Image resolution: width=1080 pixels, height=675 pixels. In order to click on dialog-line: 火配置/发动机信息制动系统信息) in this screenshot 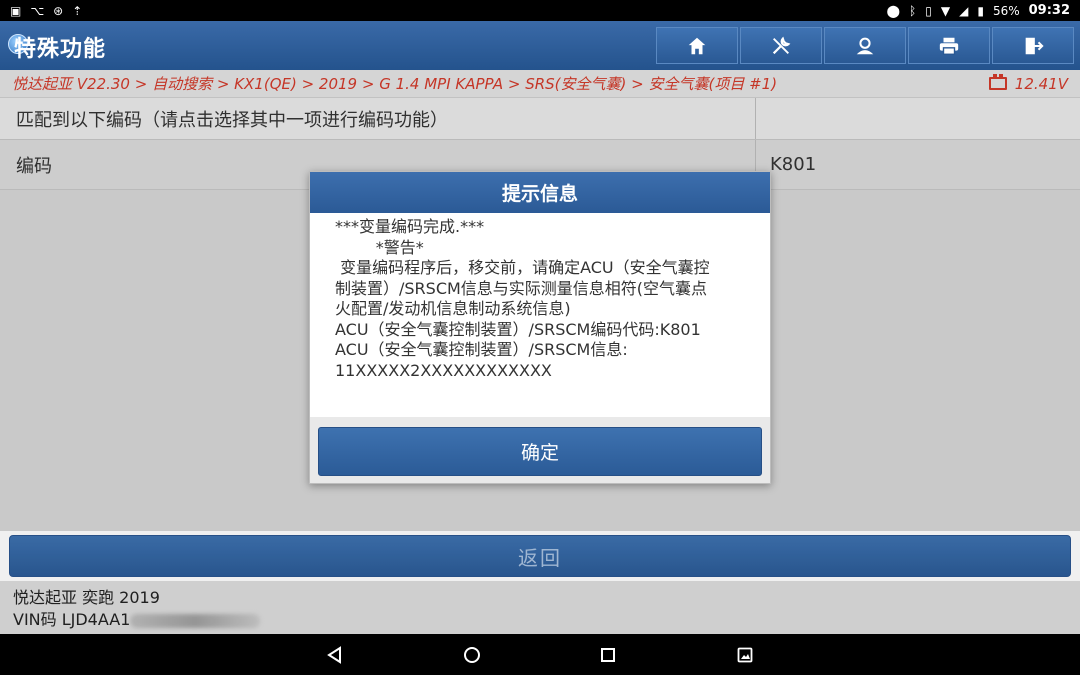, I will do `click(453, 308)`.